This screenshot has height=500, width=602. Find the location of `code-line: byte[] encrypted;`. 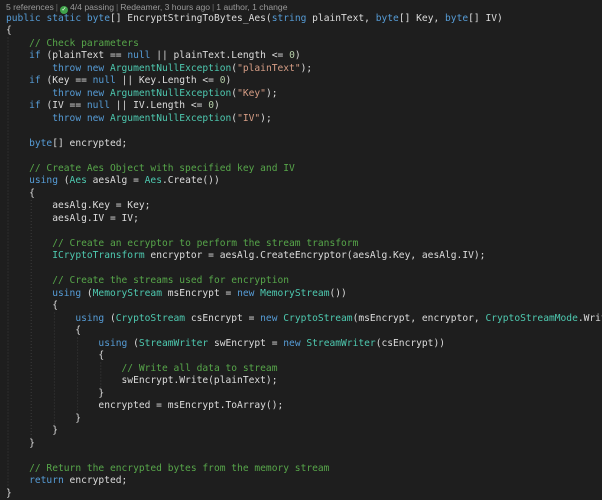

code-line: byte[] encrypted; is located at coordinates (66, 144).